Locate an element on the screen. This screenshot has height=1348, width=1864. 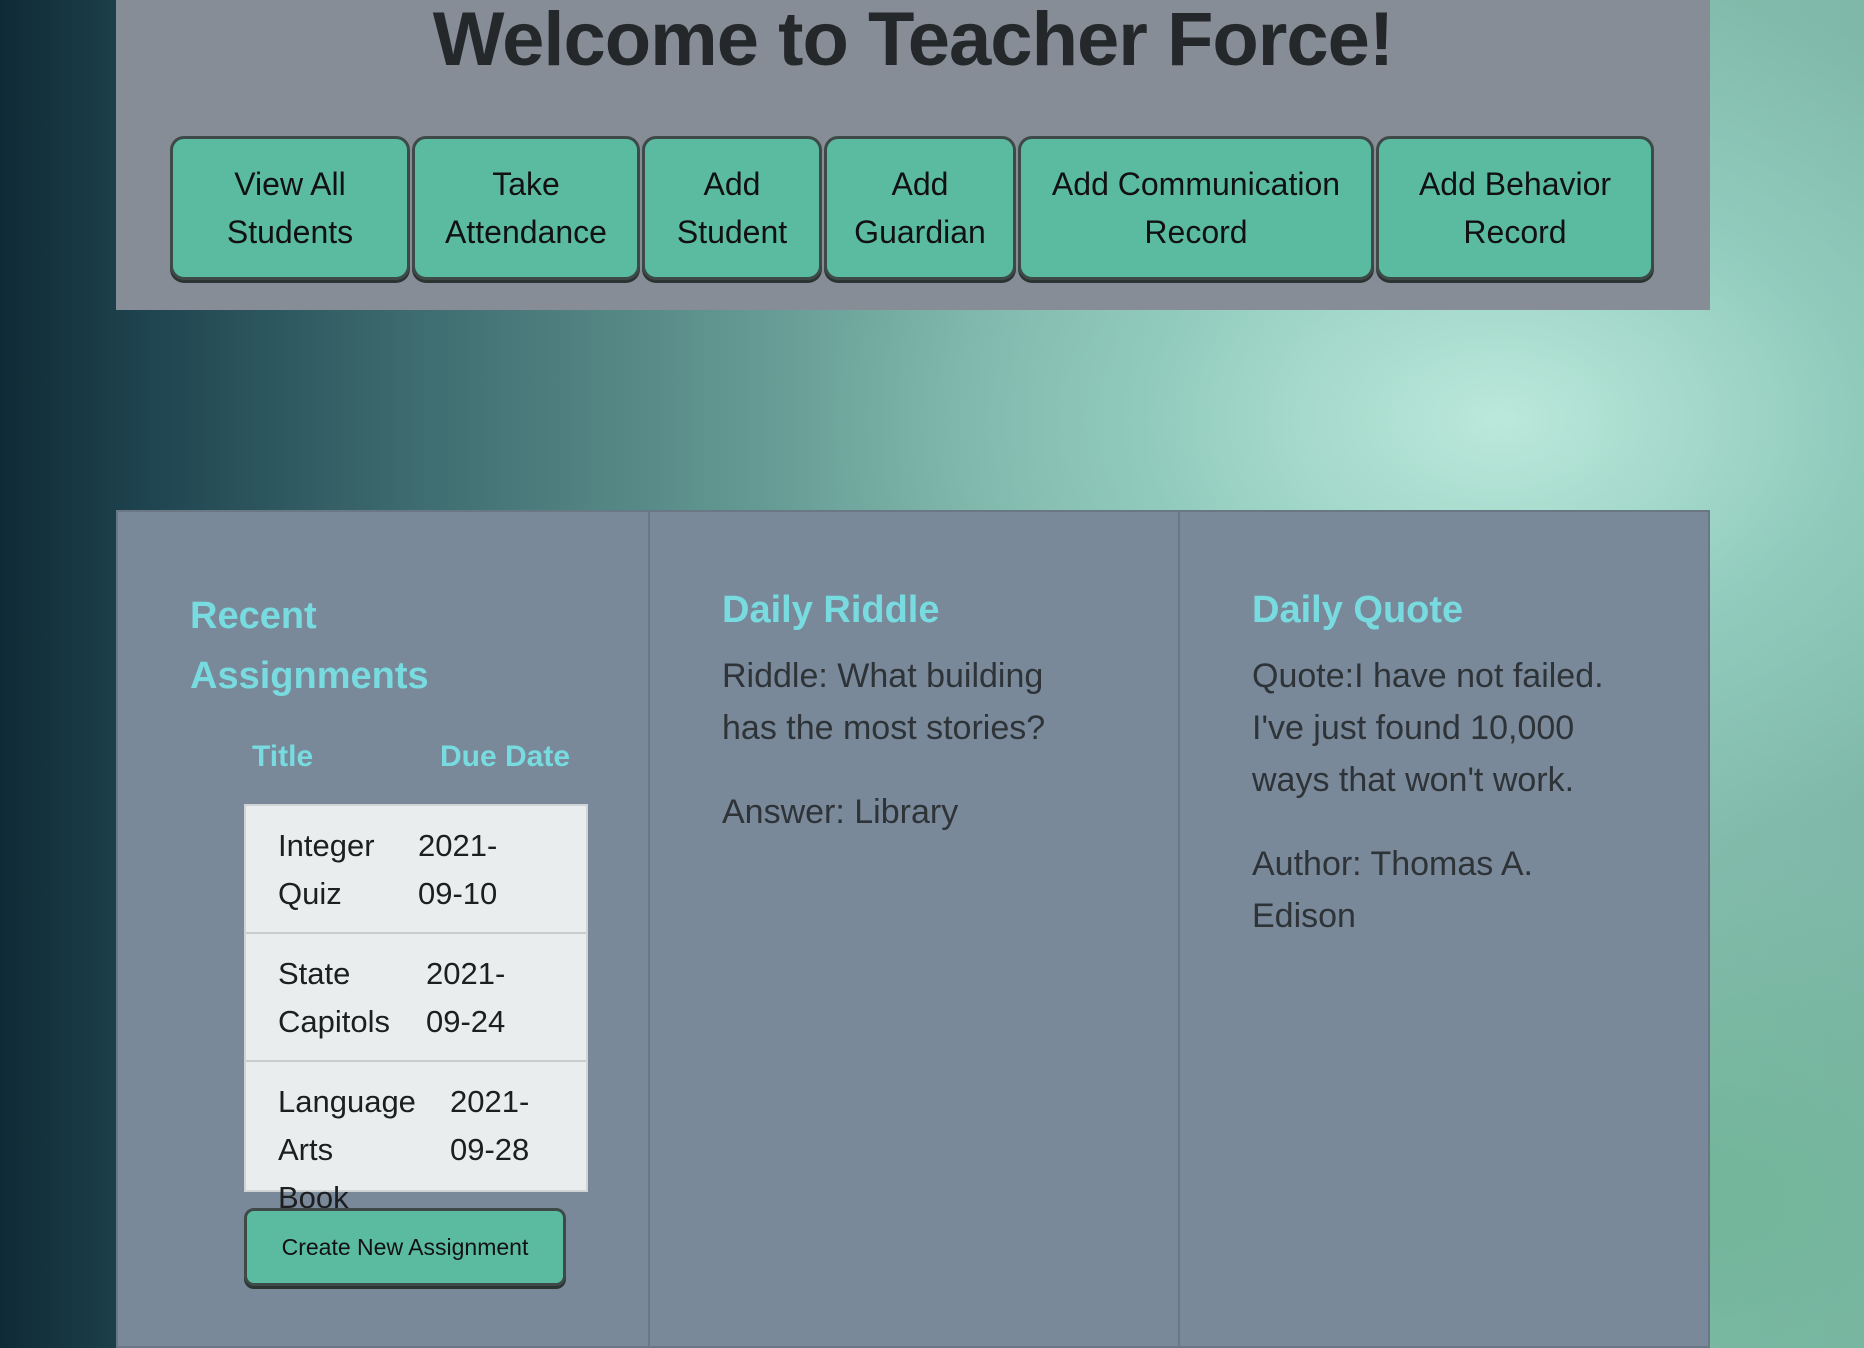
text-line: Riddle: What building is located at coordinates (883, 676).